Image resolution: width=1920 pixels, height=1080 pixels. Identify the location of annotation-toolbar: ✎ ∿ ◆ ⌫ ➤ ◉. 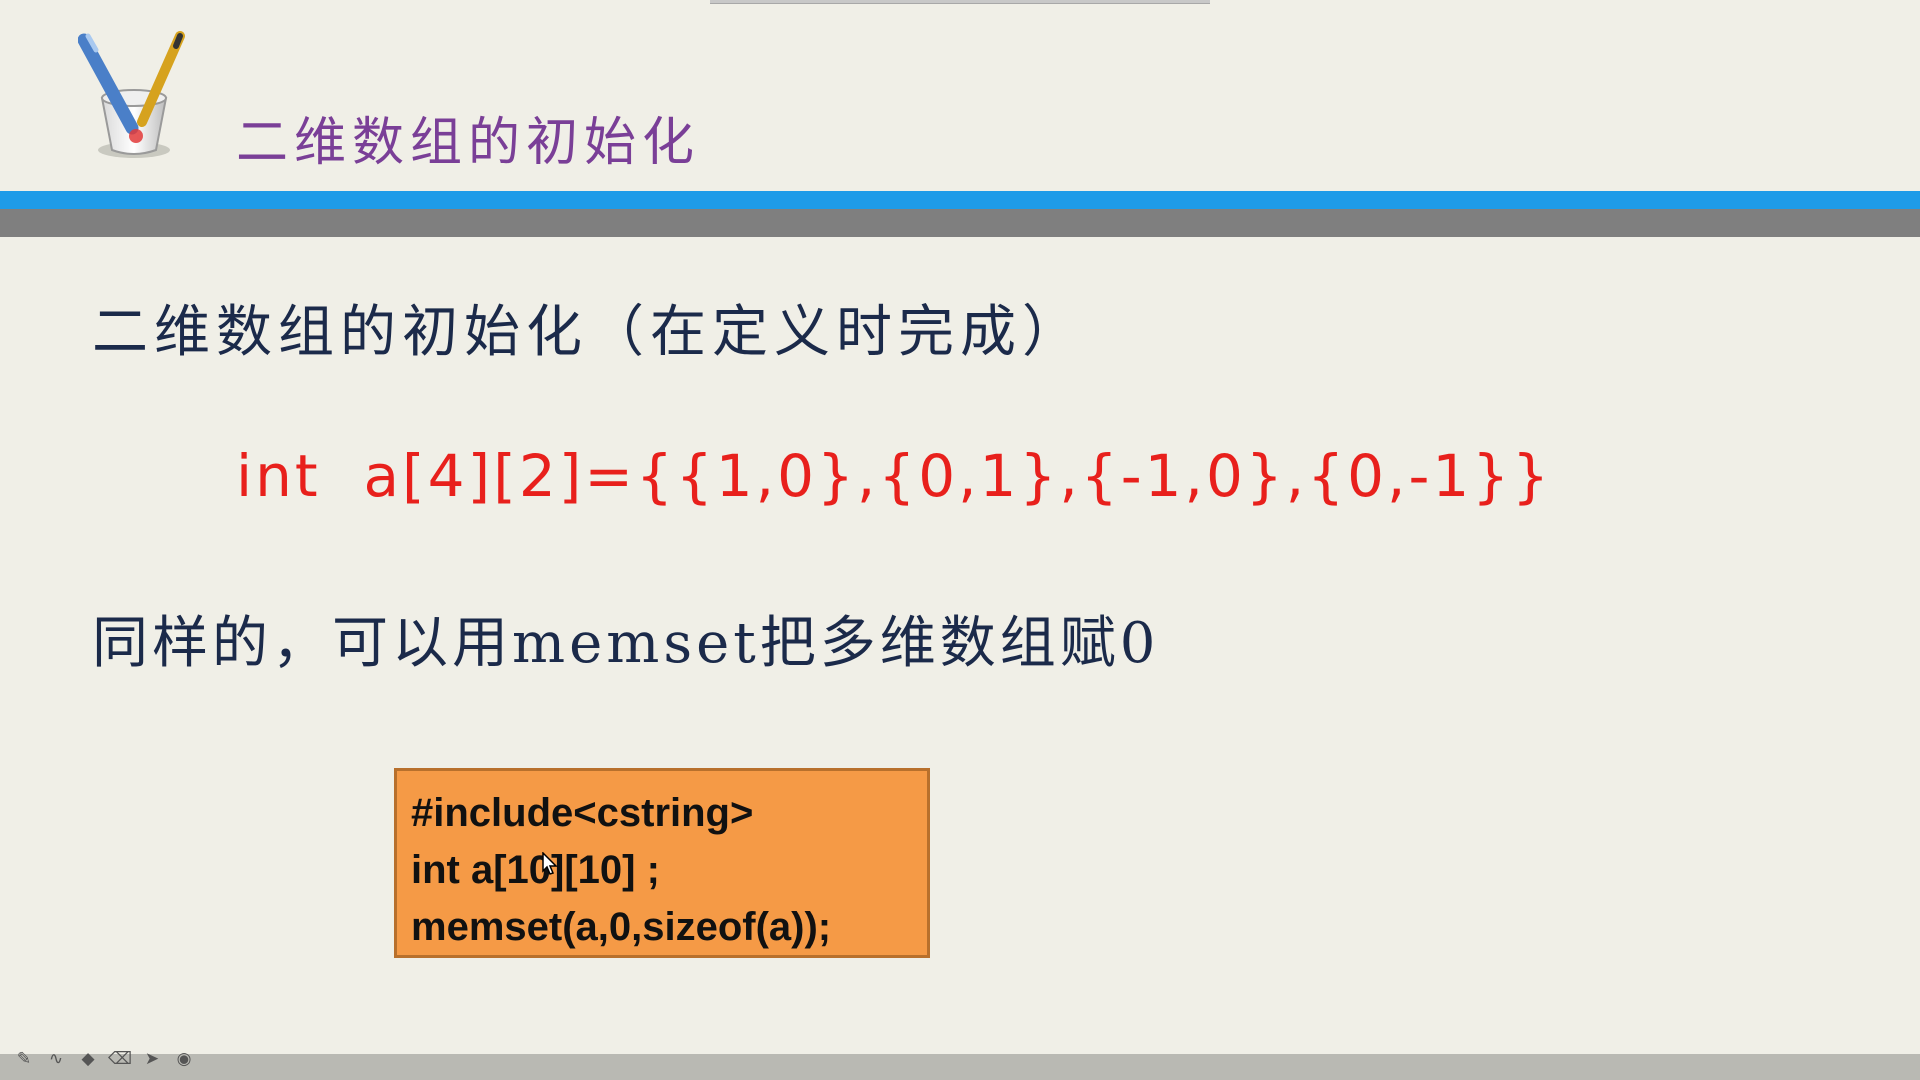
(104, 1059).